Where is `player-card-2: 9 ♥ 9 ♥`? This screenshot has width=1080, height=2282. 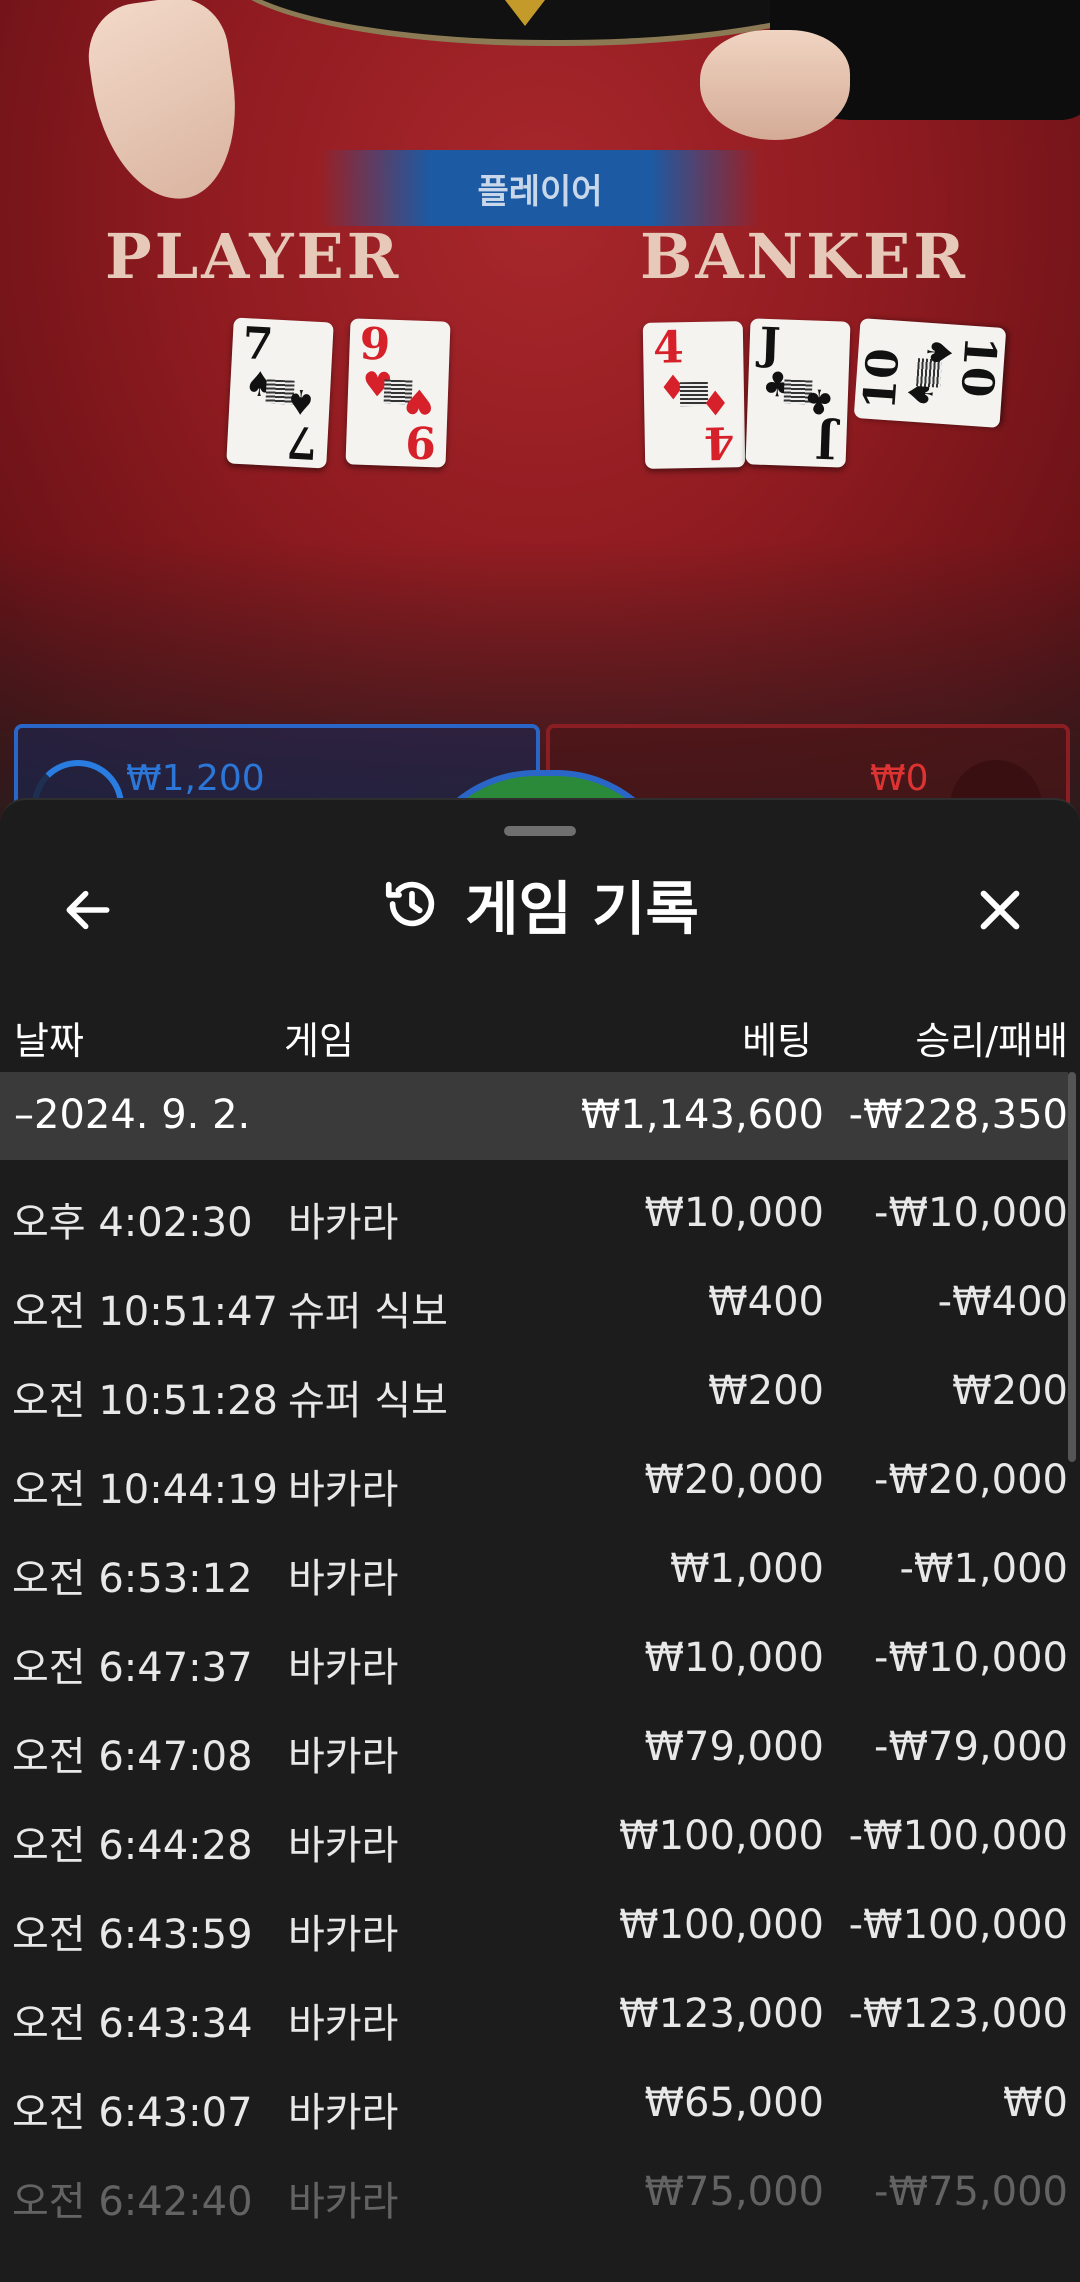
player-card-2: 9 ♥ 9 ♥ is located at coordinates (398, 393).